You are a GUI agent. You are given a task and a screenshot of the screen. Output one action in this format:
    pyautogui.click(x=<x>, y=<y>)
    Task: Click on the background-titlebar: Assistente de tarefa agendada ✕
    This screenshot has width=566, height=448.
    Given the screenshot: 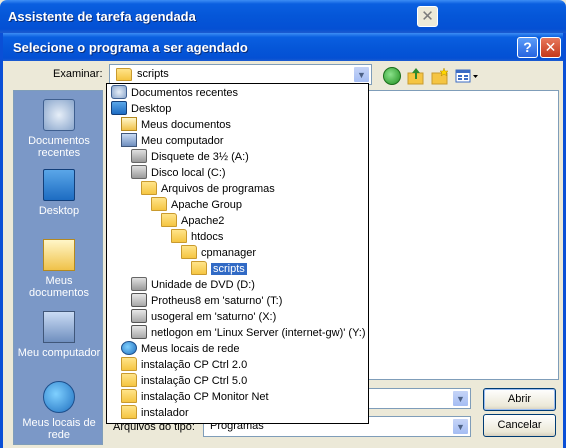 What is the action you would take?
    pyautogui.click(x=283, y=16)
    